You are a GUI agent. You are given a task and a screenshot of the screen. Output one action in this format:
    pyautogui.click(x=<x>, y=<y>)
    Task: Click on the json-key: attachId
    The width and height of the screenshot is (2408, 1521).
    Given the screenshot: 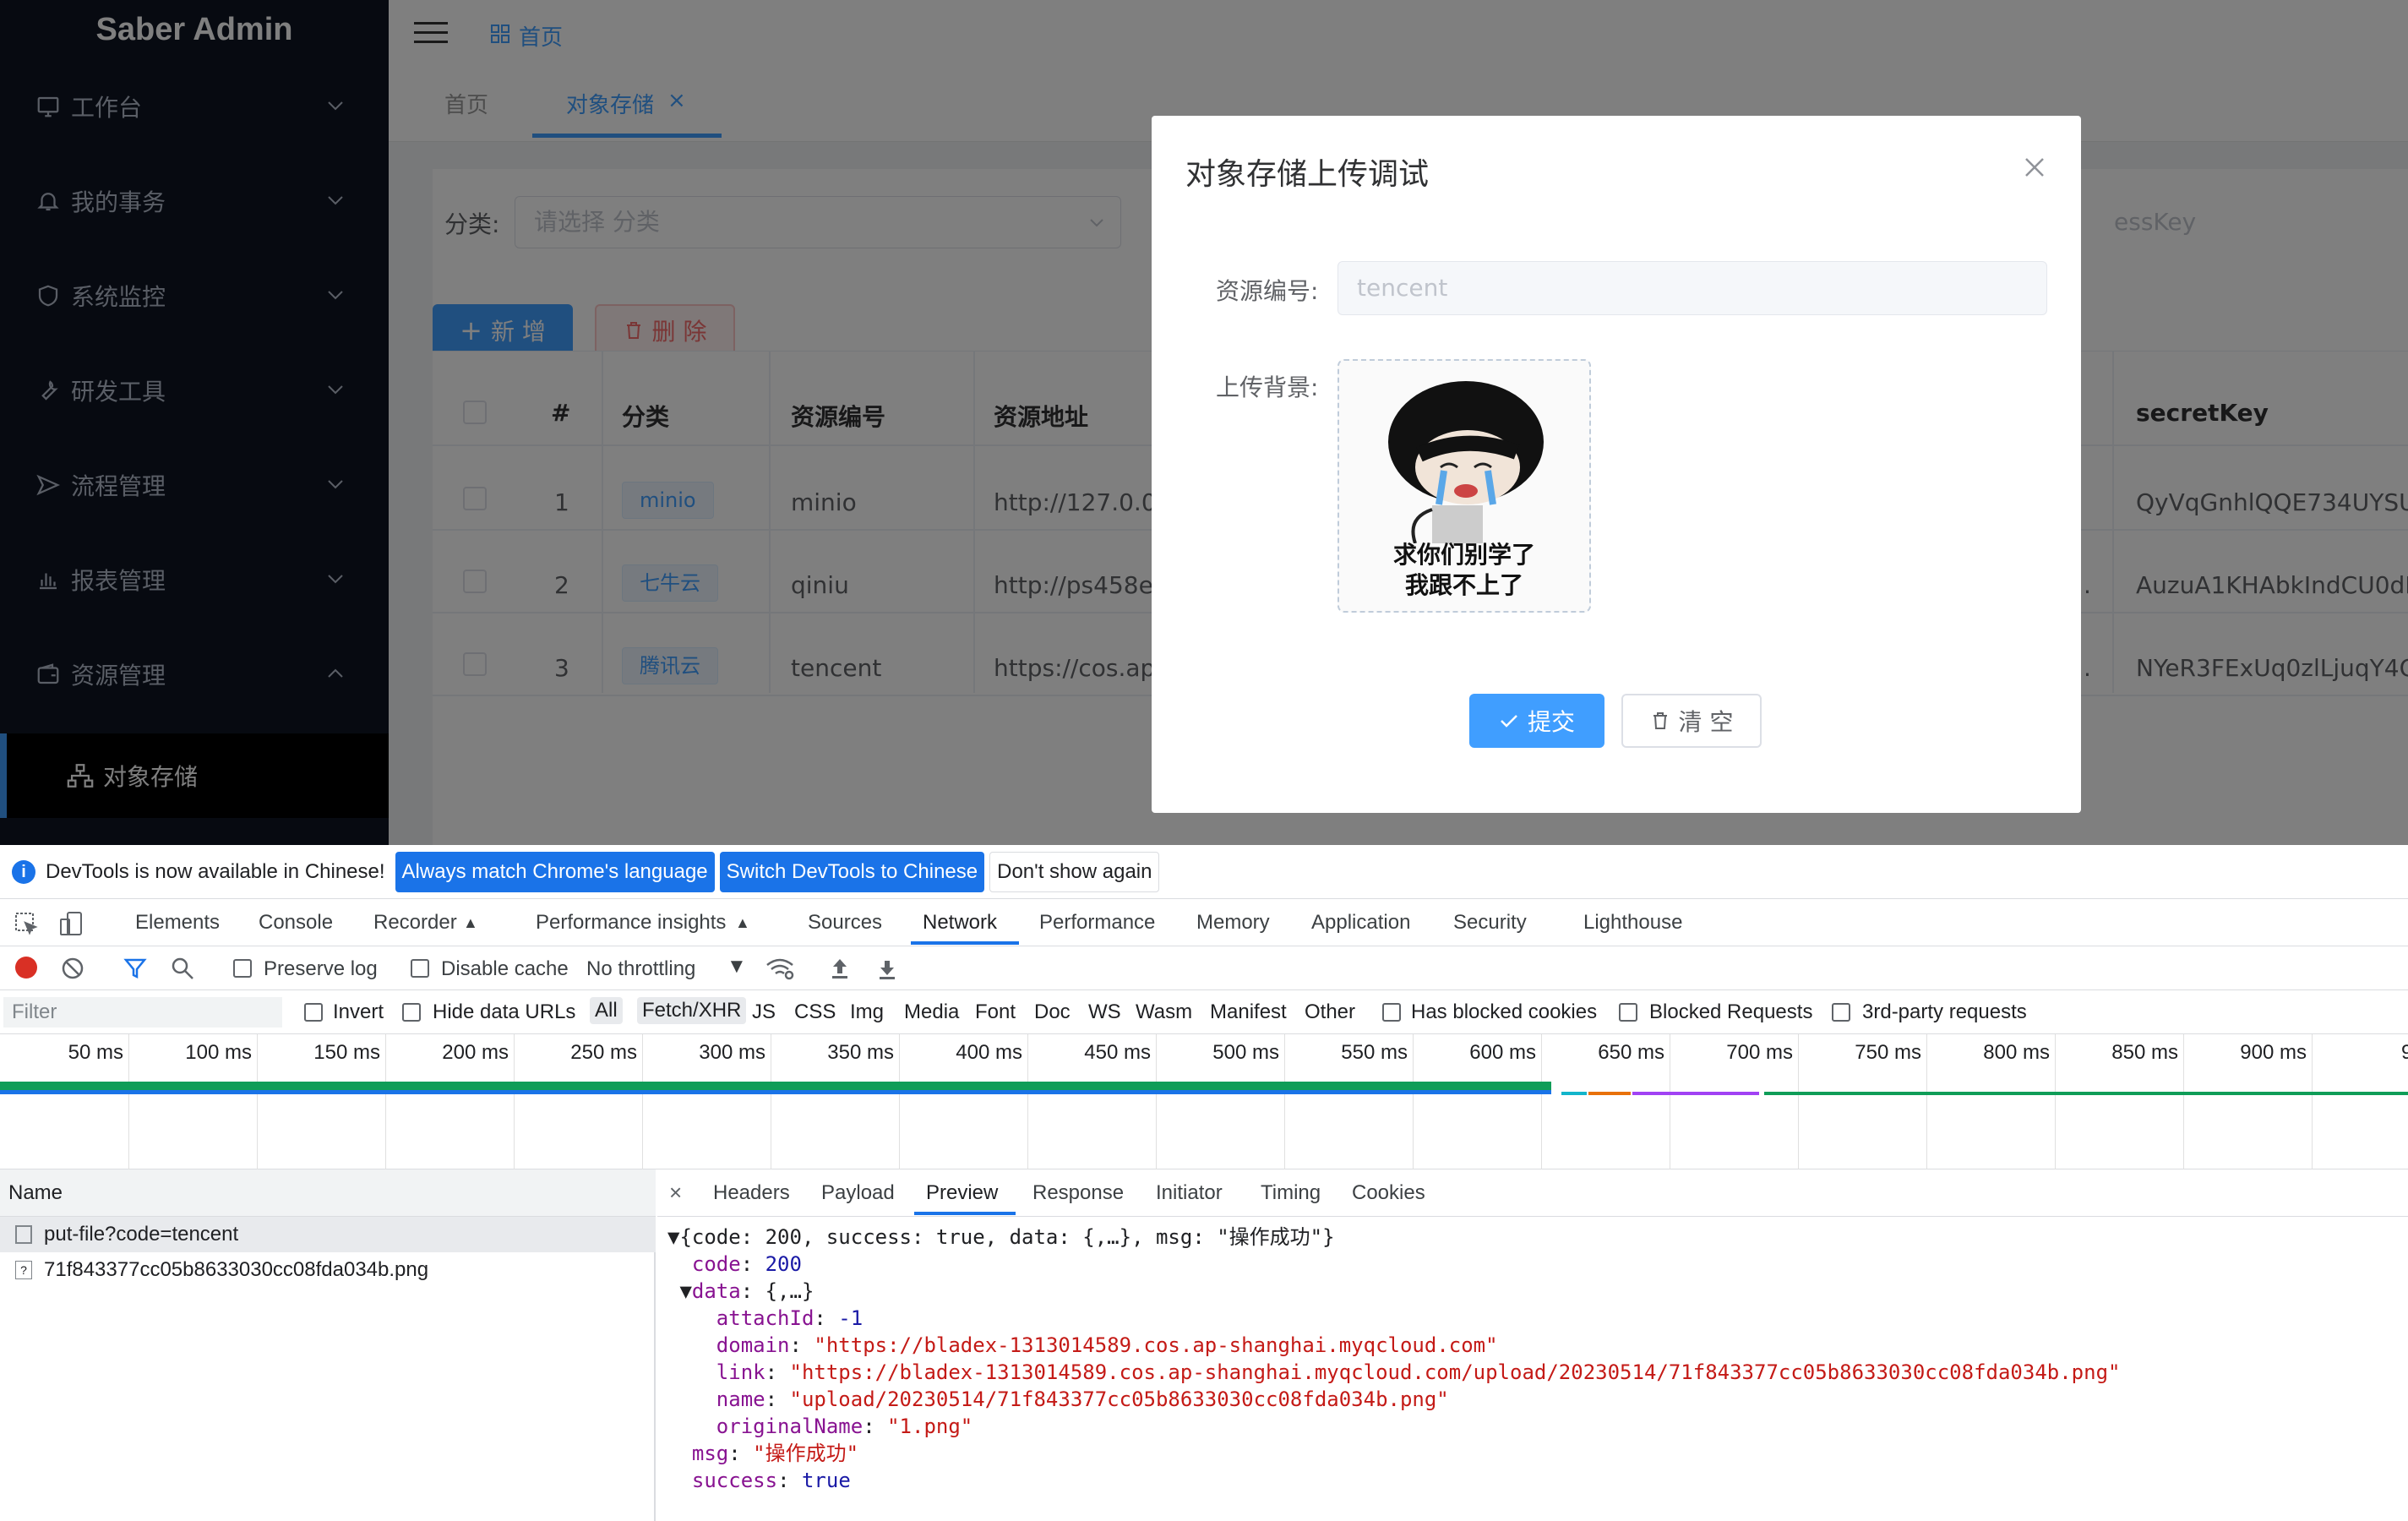 What is the action you would take?
    pyautogui.click(x=765, y=1318)
    